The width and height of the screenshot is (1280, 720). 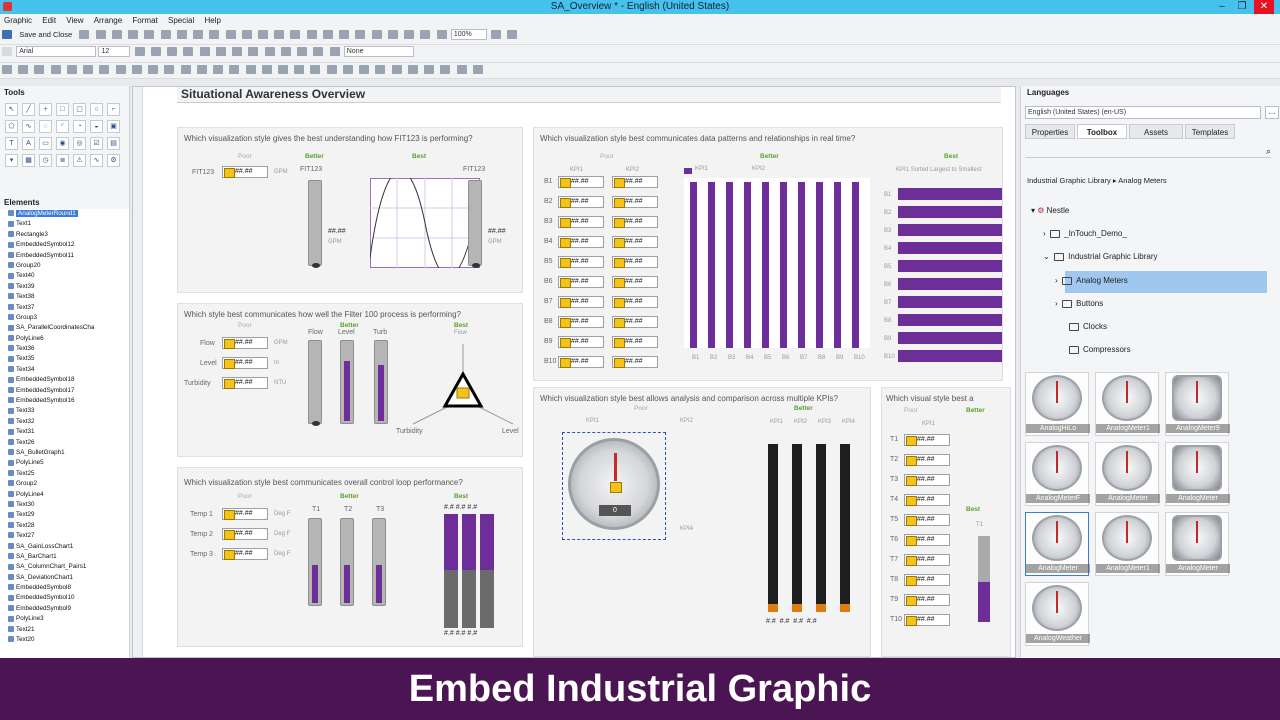 I want to click on move-icon, so click(x=279, y=34).